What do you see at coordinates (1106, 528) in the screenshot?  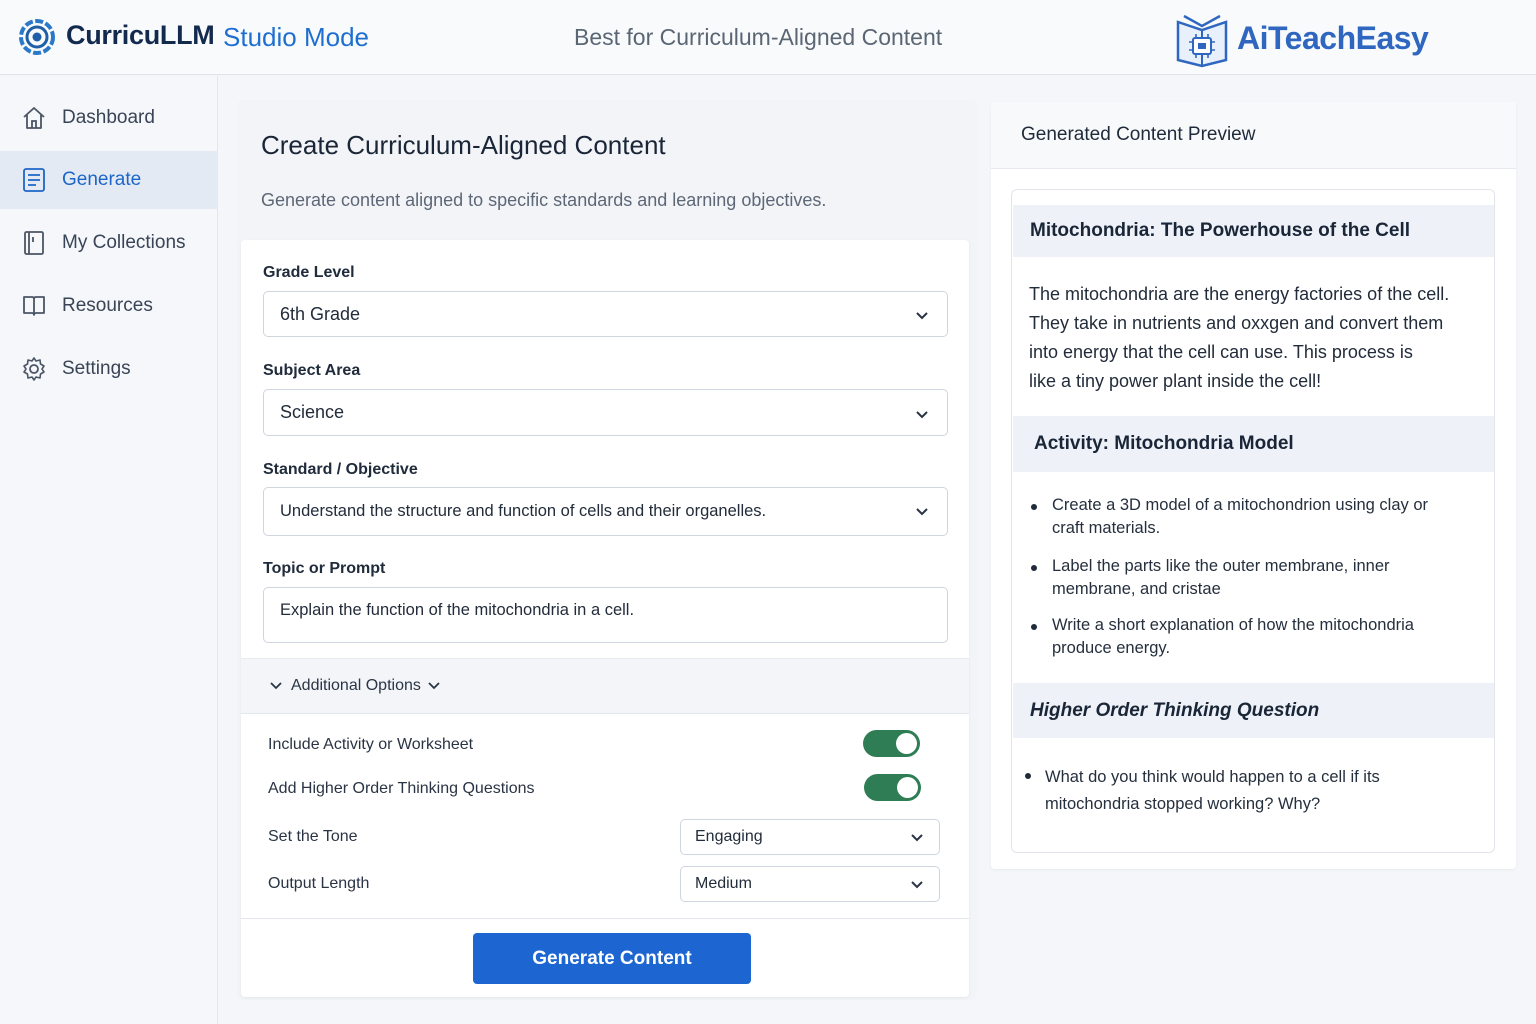 I see `list-item-line: craft materials.` at bounding box center [1106, 528].